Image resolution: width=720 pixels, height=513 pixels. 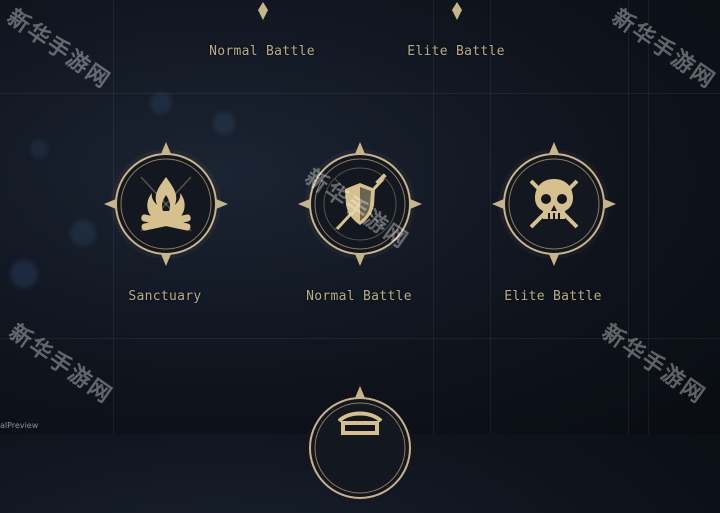 I want to click on node-label-normal-battle: Normal Battle, so click(x=359, y=296).